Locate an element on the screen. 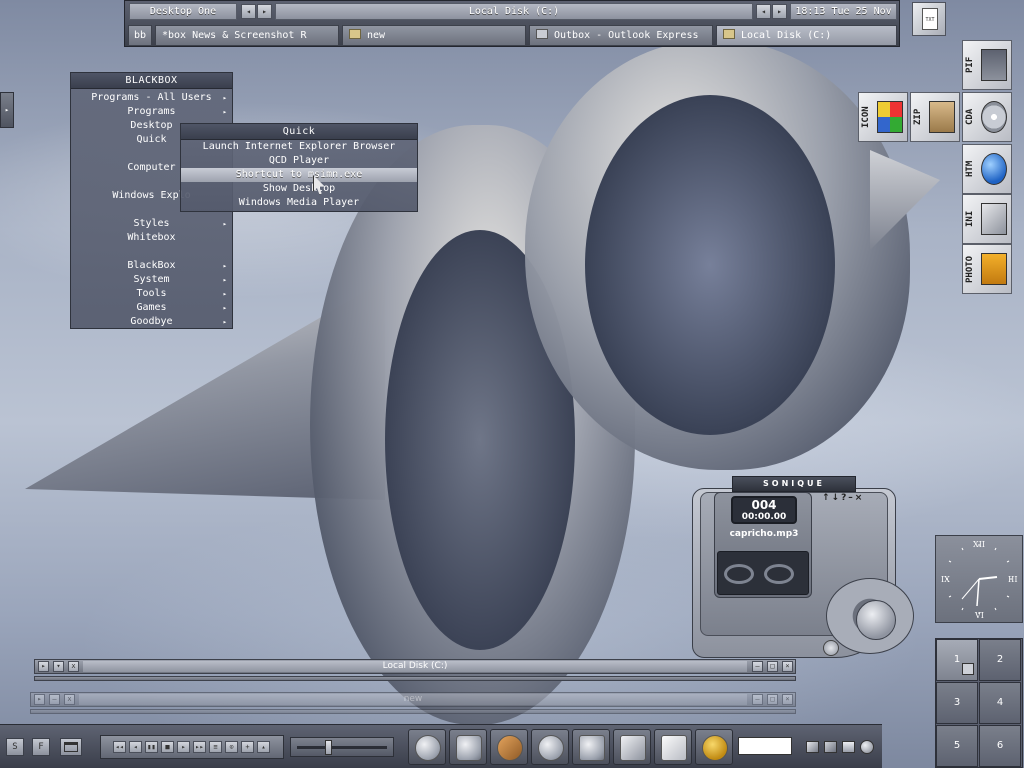  menu-item-label: Styles is located at coordinates (151, 223).